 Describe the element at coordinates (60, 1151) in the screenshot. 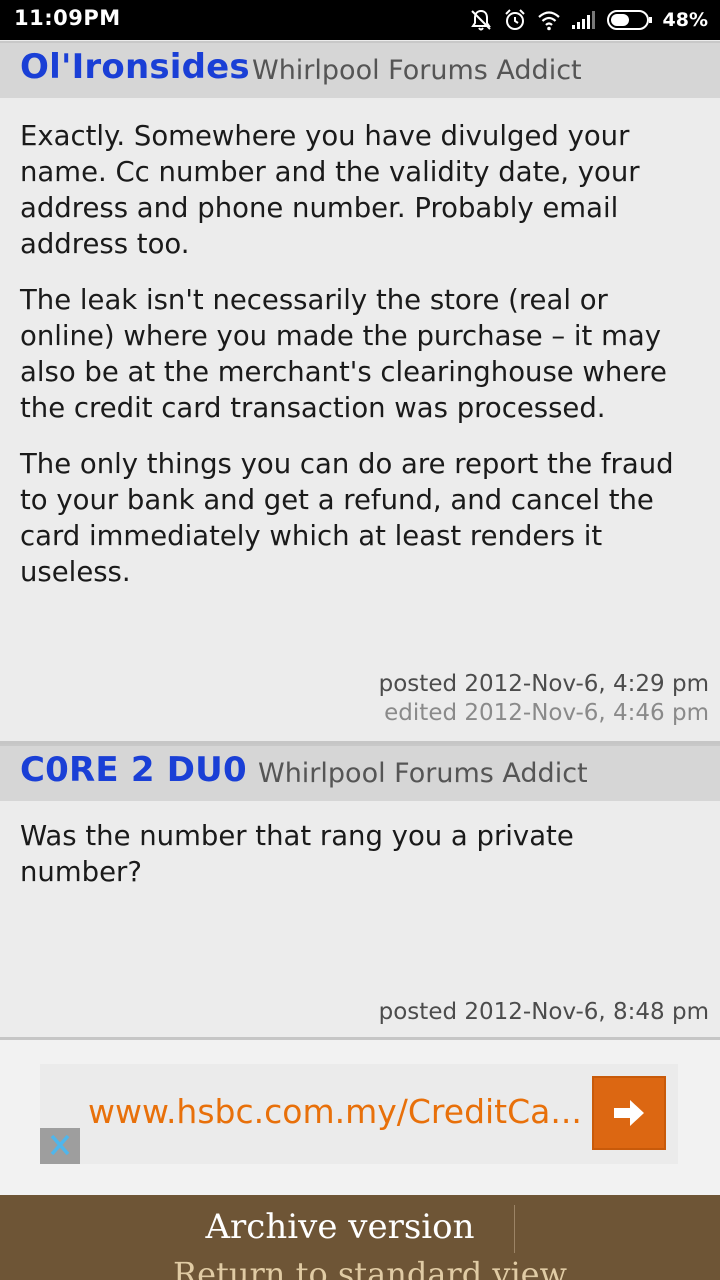

I see `close-icon` at that location.